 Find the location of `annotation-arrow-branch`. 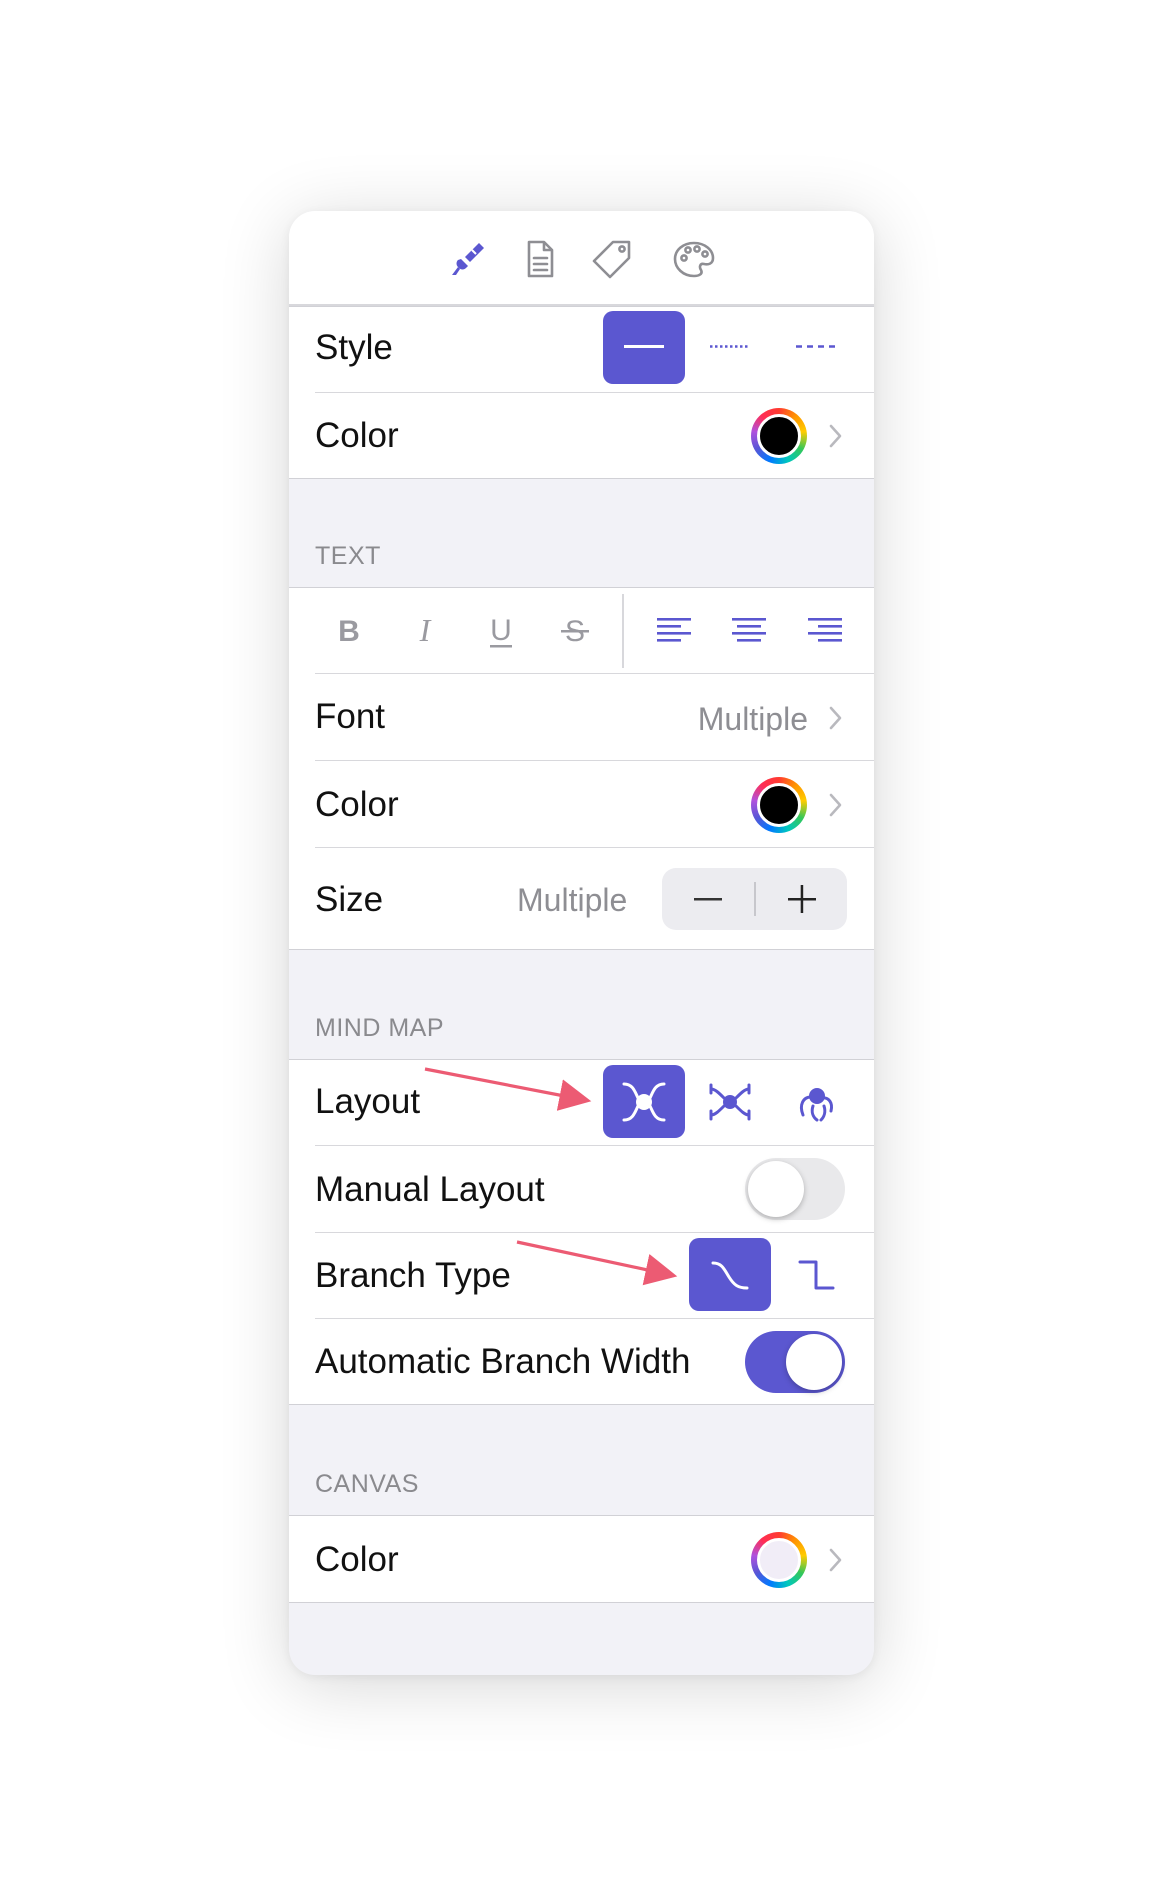

annotation-arrow-branch is located at coordinates (597, 1263).